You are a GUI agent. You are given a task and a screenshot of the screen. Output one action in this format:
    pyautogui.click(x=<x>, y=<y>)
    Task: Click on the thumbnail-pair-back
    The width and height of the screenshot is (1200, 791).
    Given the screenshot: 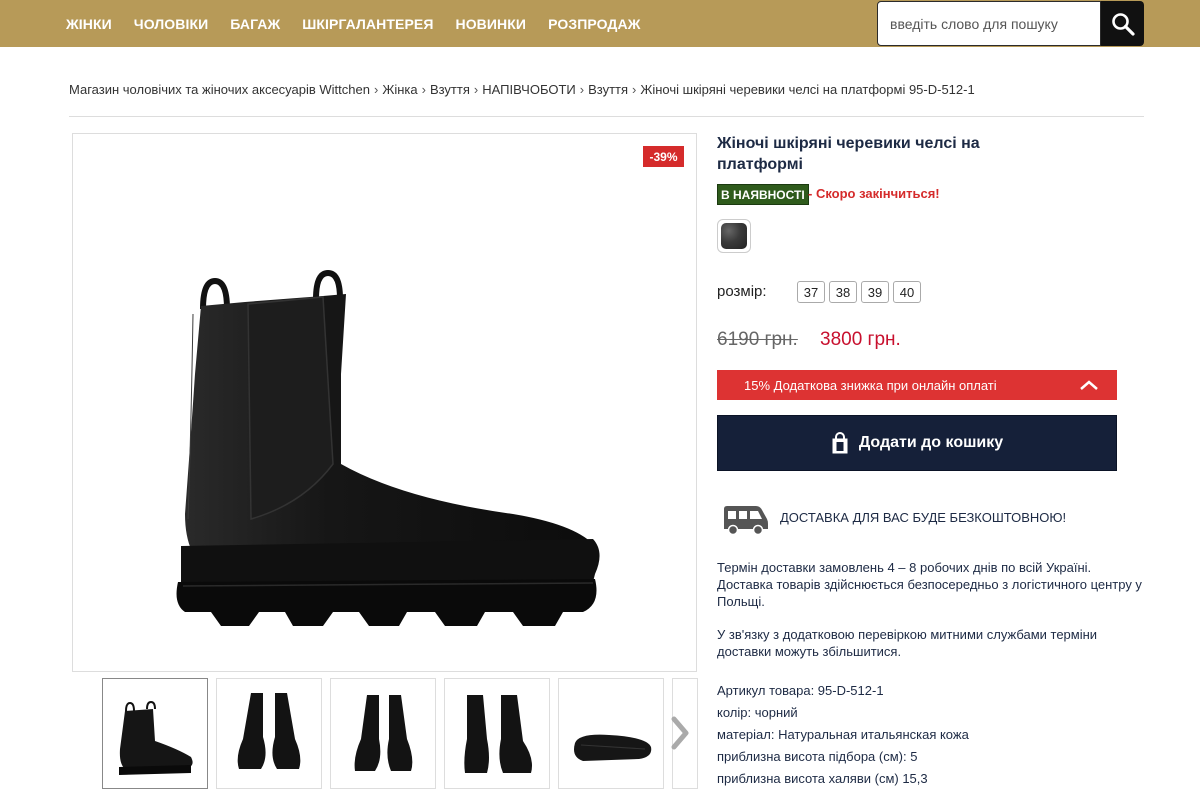 What is the action you would take?
    pyautogui.click(x=383, y=733)
    